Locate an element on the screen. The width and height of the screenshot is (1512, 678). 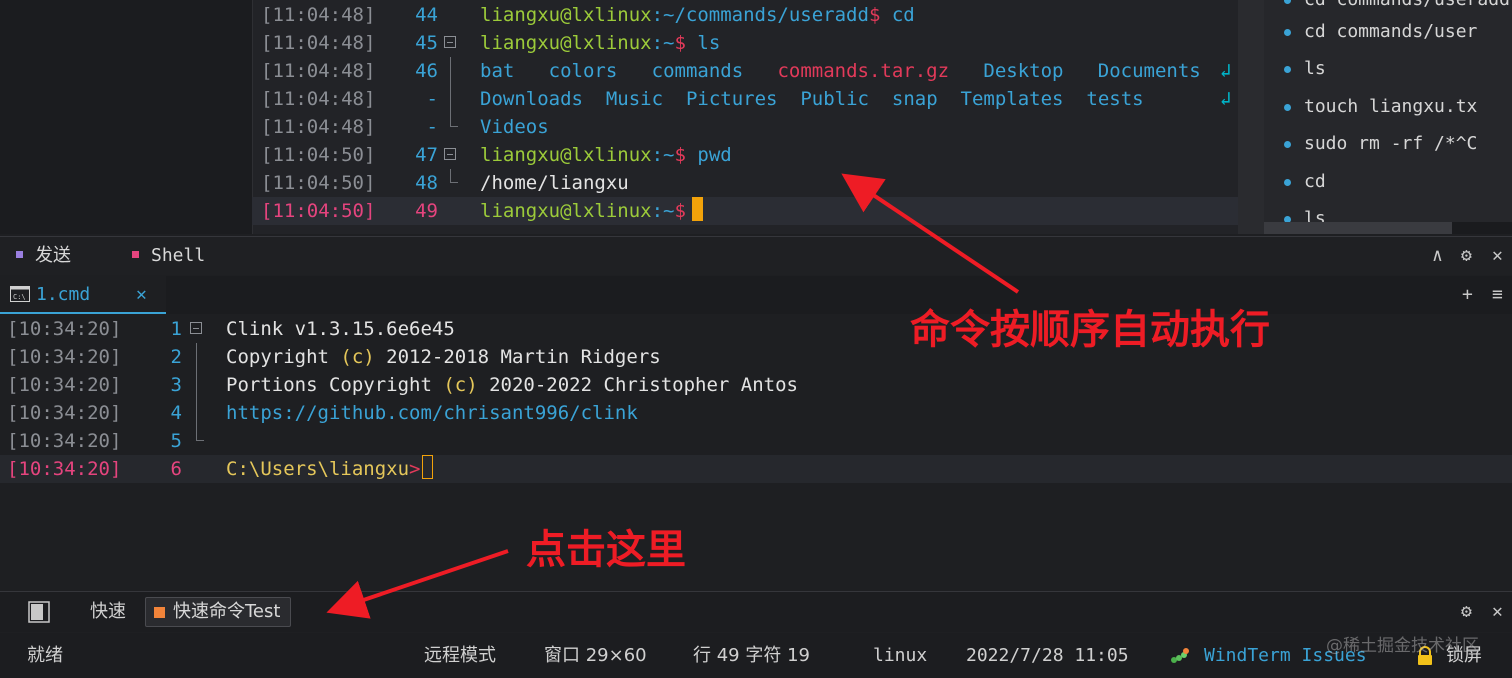
arrow-to-pwd is located at coordinates (930, 233).